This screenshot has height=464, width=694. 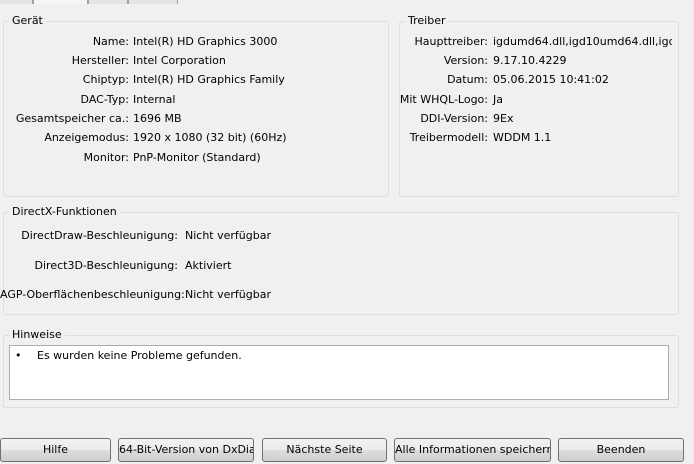 What do you see at coordinates (37, 335) in the screenshot?
I see `notes-group-title: Hinweise` at bounding box center [37, 335].